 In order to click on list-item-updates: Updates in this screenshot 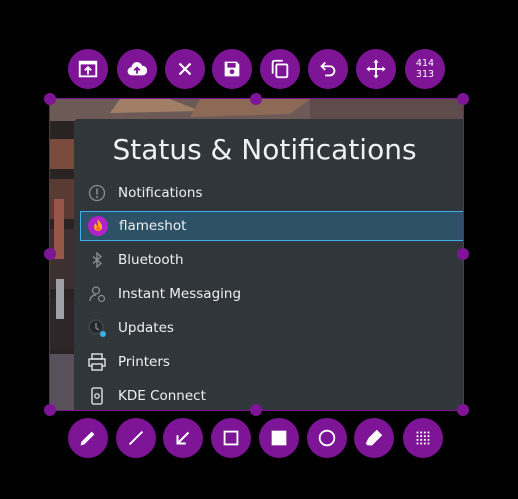, I will do `click(271, 328)`.